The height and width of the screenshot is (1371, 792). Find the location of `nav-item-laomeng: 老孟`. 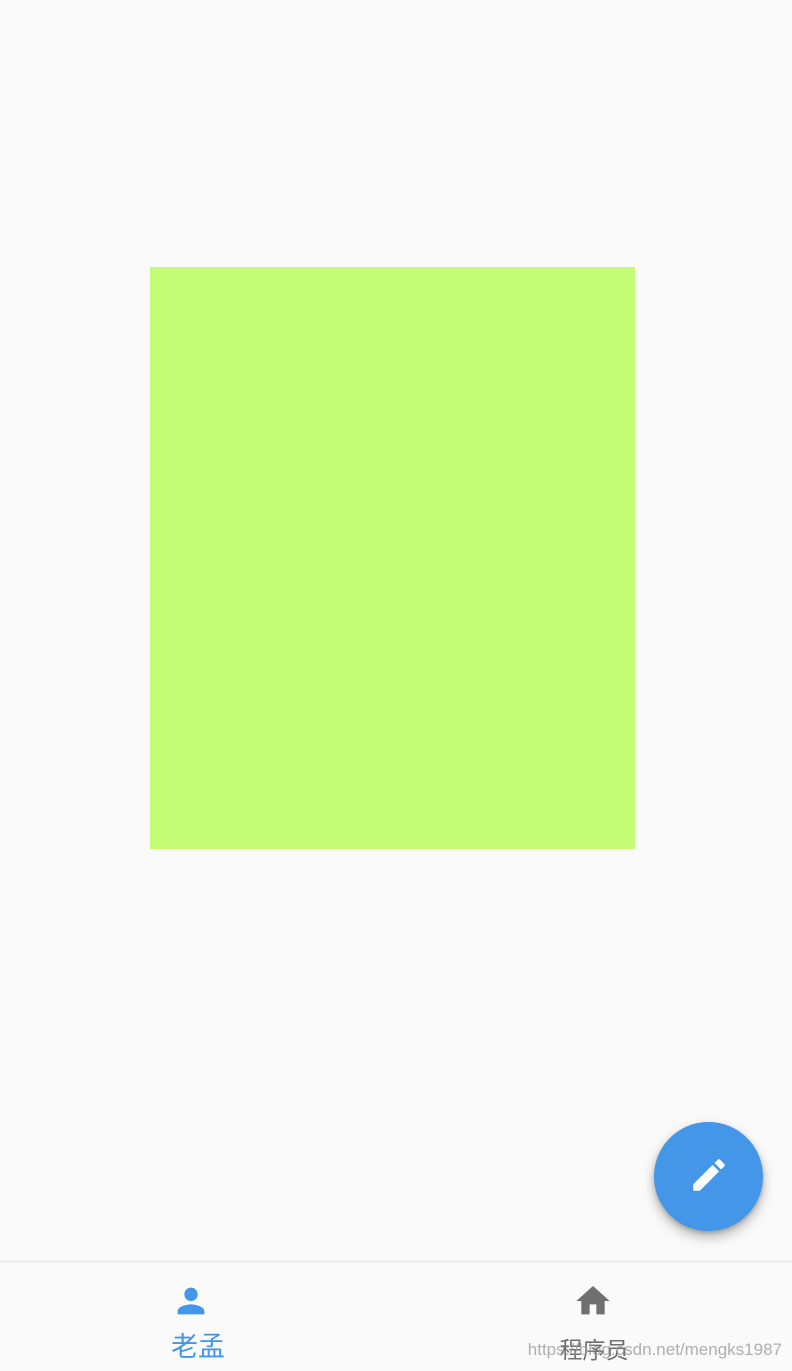

nav-item-laomeng: 老孟 is located at coordinates (198, 1317).